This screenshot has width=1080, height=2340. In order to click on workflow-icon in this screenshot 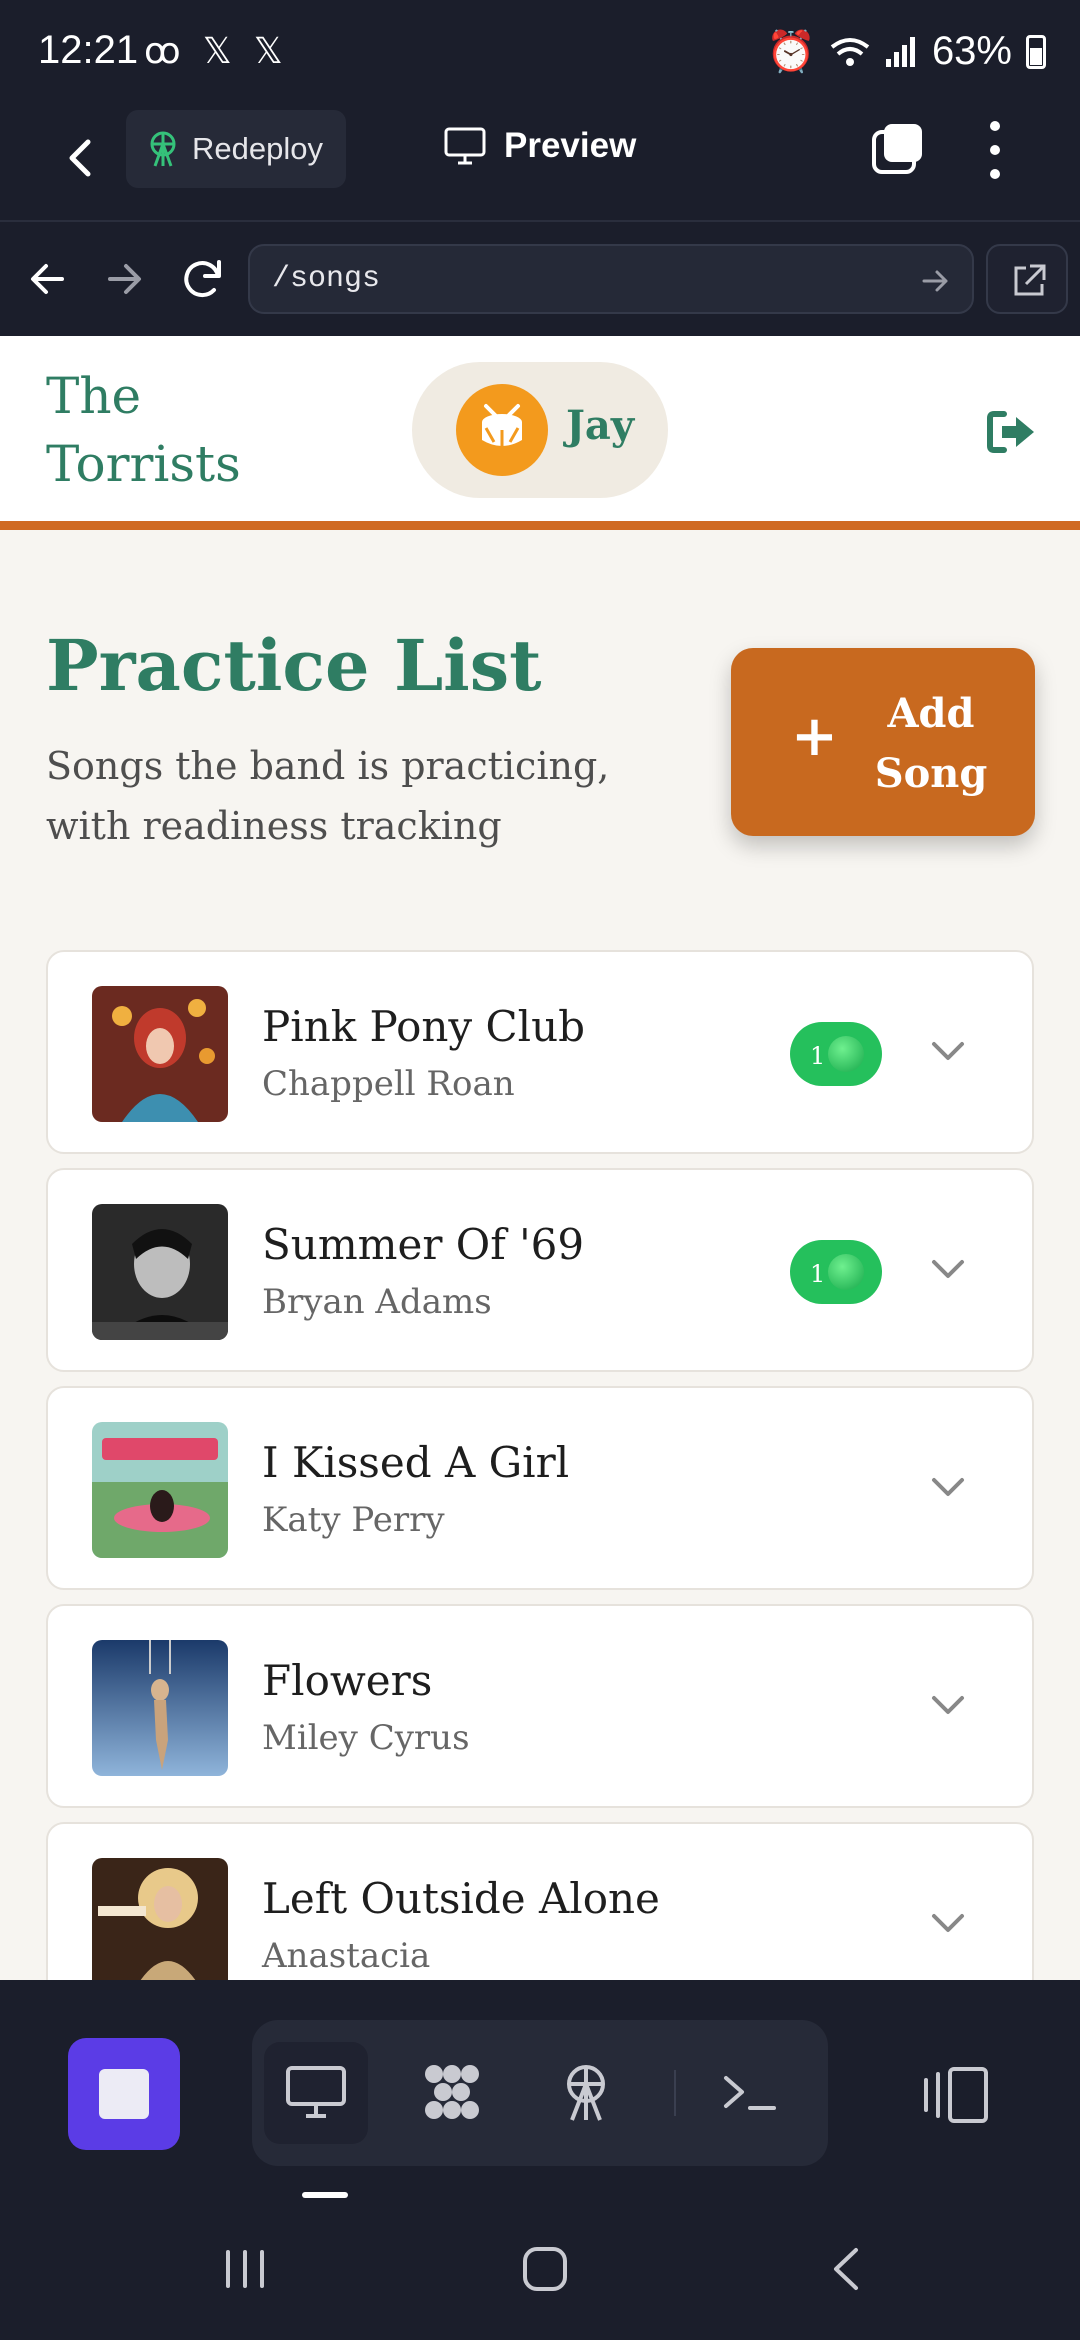, I will do `click(452, 2092)`.